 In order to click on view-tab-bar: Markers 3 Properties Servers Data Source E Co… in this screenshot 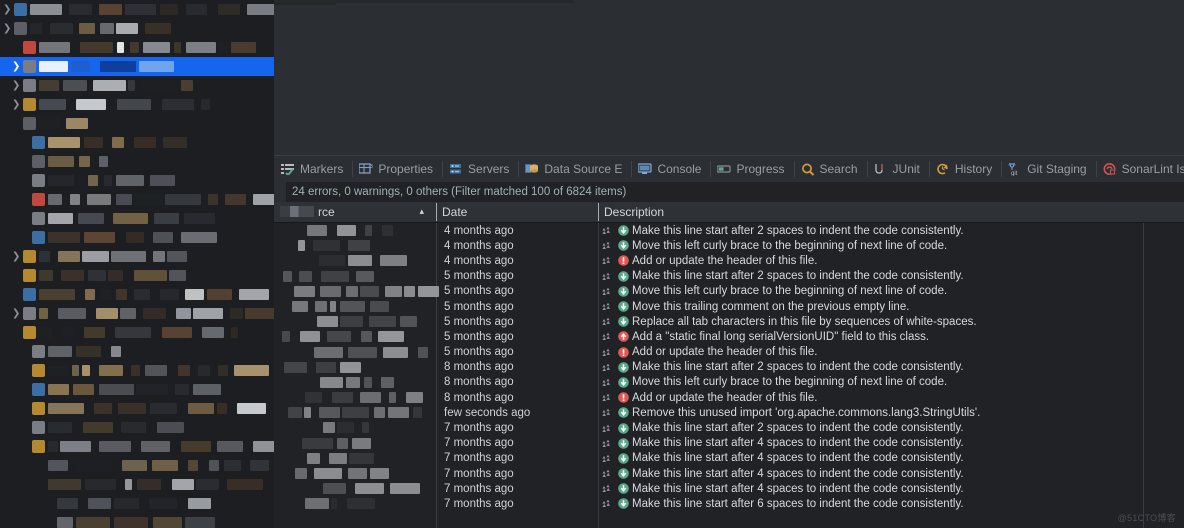, I will do `click(729, 168)`.